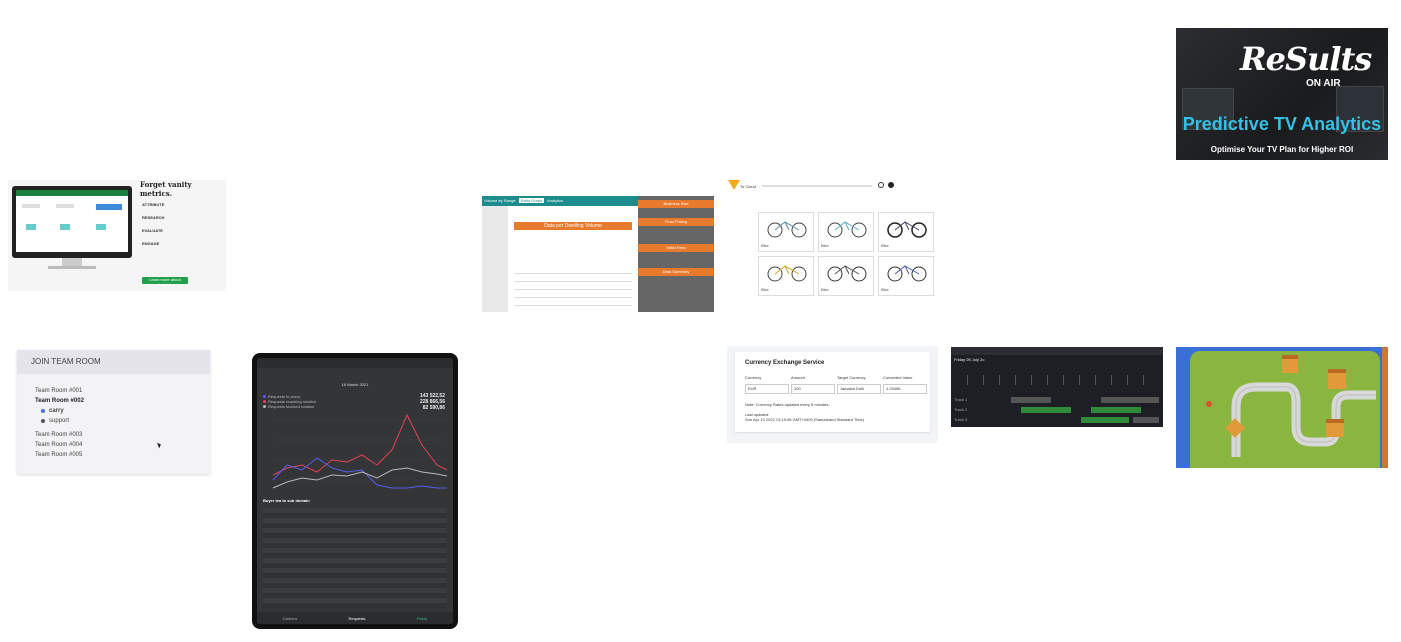 The image size is (1401, 642). Describe the element at coordinates (360, 478) in the screenshot. I see `series-gray-line` at that location.